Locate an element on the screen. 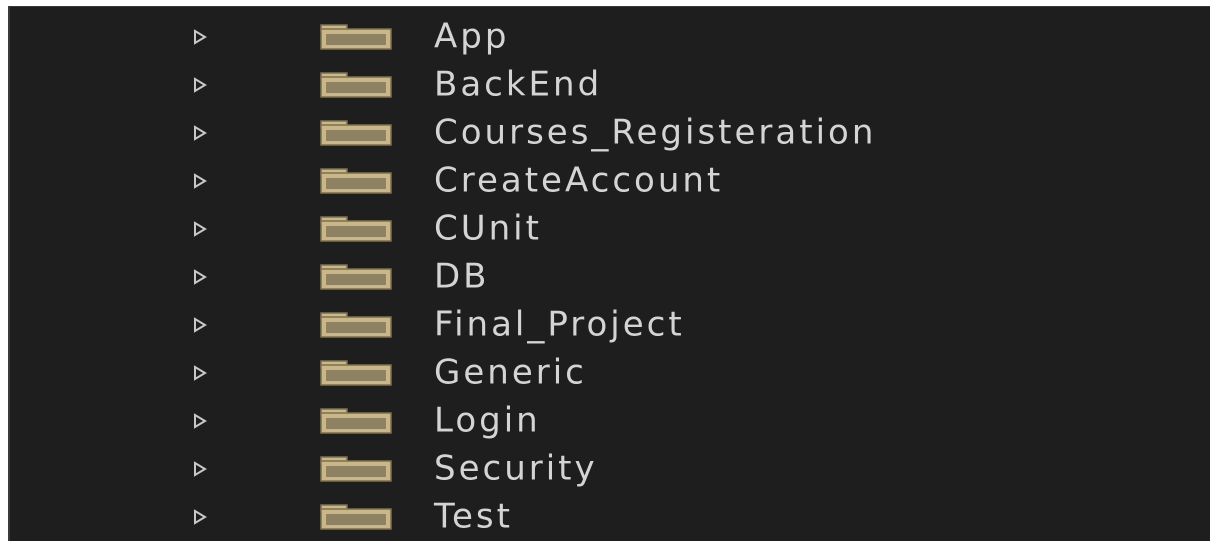 This screenshot has height=541, width=1210. tree-item-label: Security is located at coordinates (516, 468).